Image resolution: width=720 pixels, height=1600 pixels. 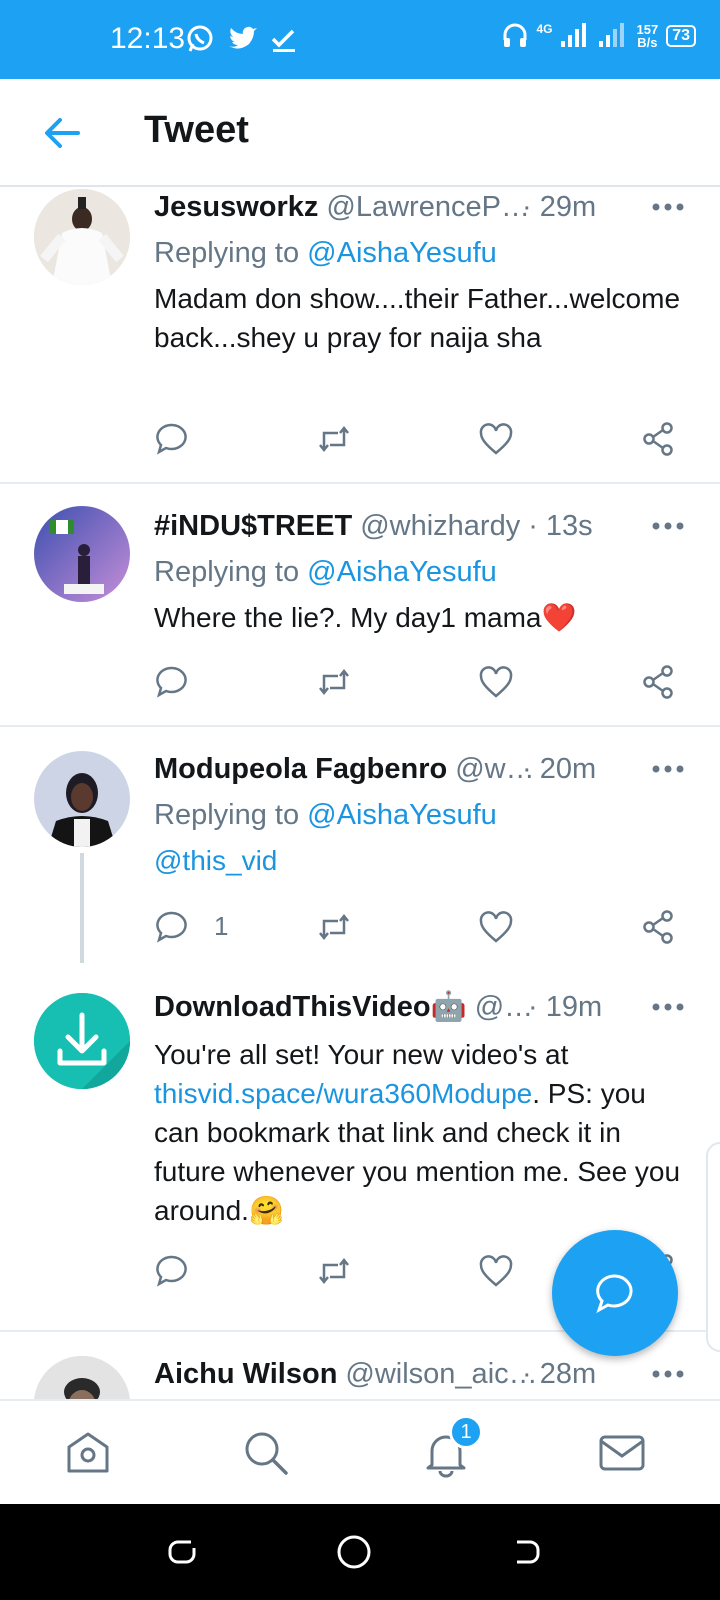 I want to click on page-title: Tweet, so click(x=196, y=130).